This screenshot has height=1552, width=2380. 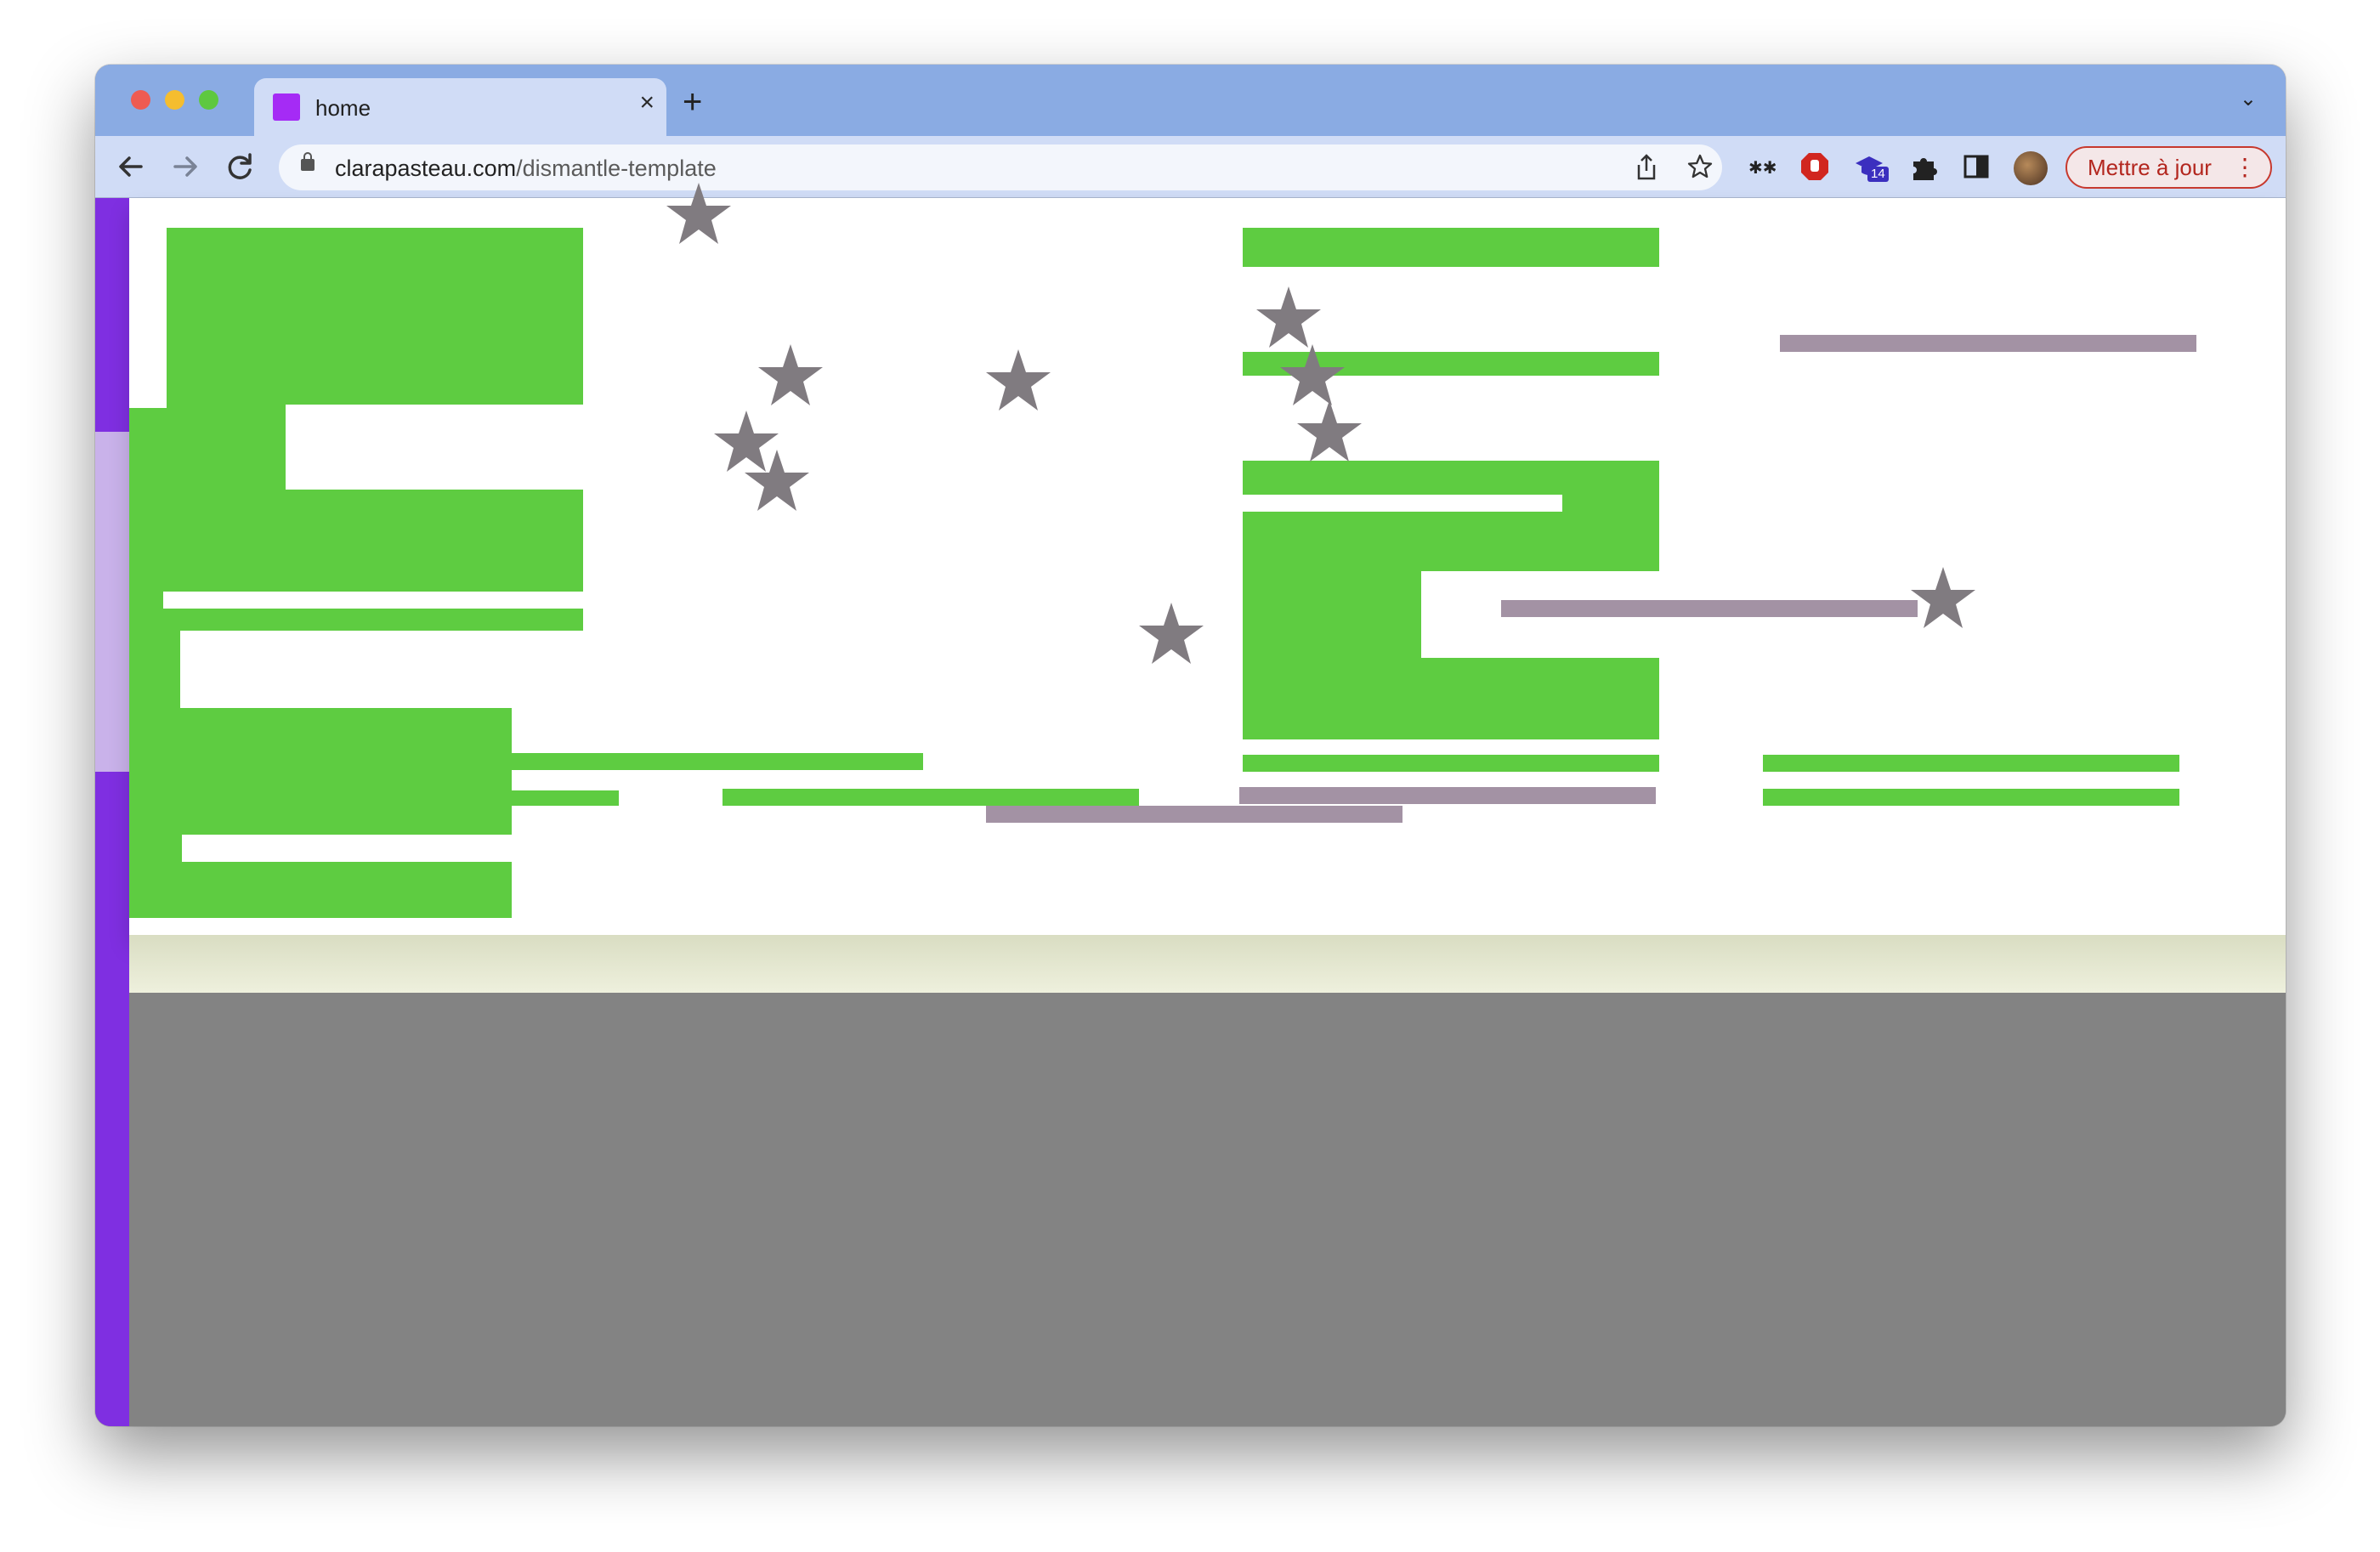 What do you see at coordinates (185, 166) in the screenshot?
I see `forward-icon` at bounding box center [185, 166].